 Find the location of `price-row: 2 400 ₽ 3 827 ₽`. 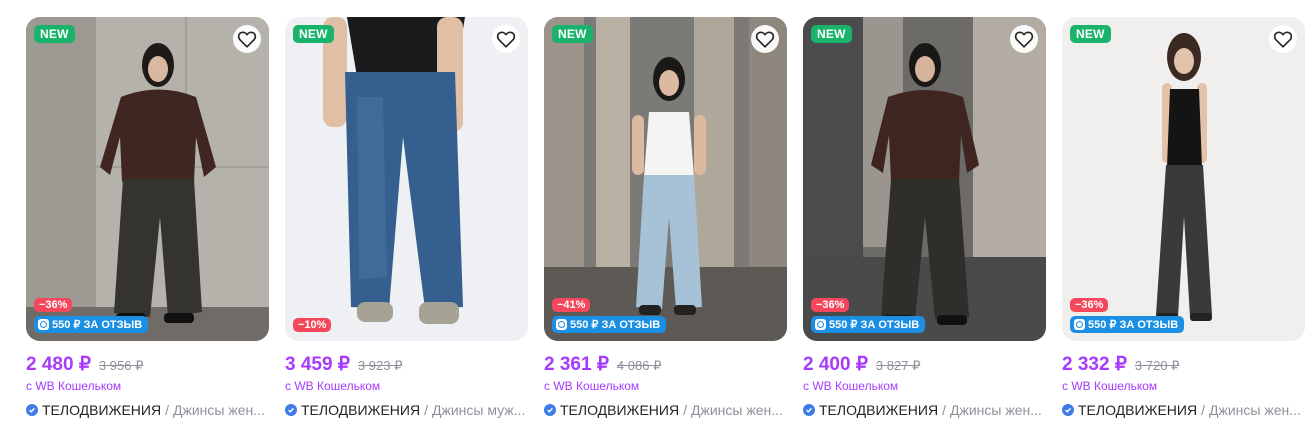

price-row: 2 400 ₽ 3 827 ₽ is located at coordinates (924, 364).